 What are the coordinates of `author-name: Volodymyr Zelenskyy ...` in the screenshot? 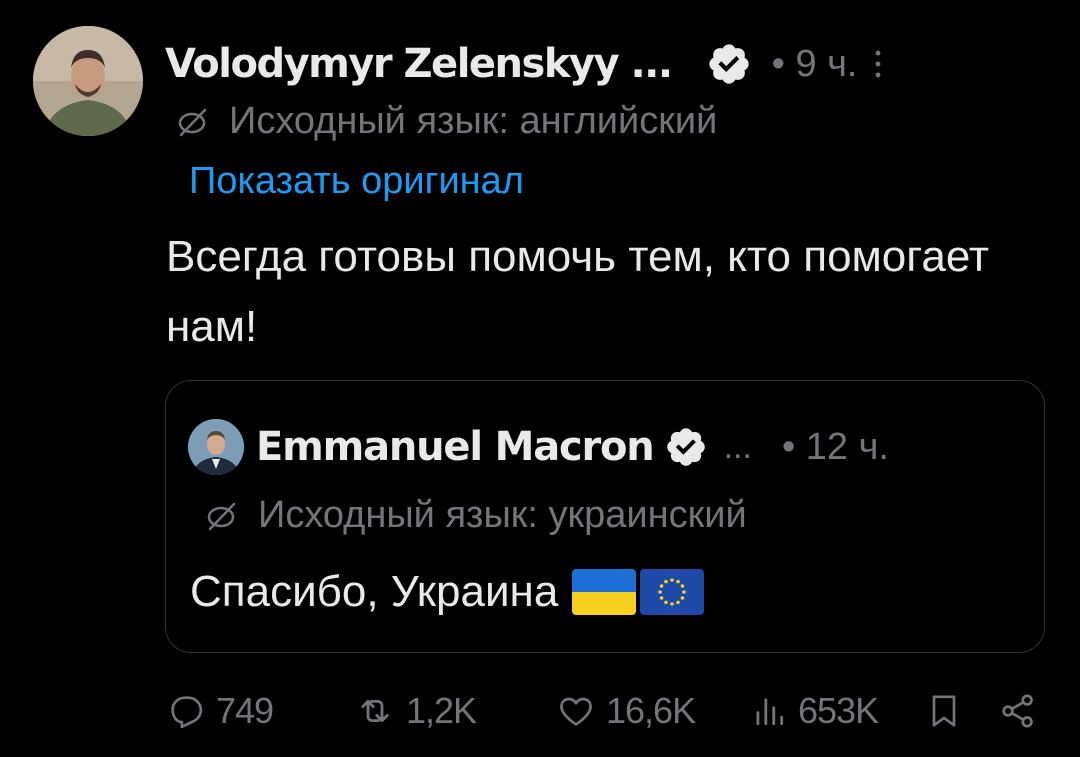 It's located at (419, 64).